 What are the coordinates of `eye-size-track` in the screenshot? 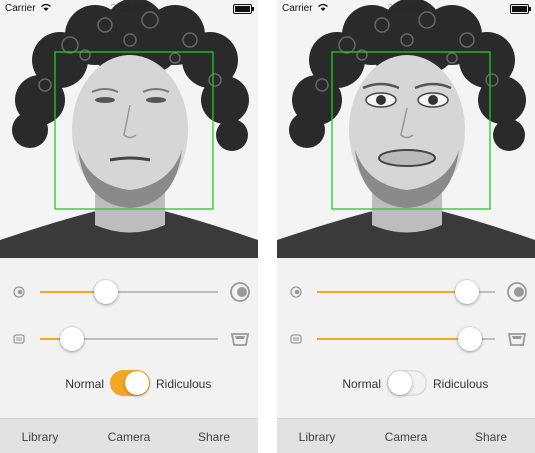 It's located at (129, 292).